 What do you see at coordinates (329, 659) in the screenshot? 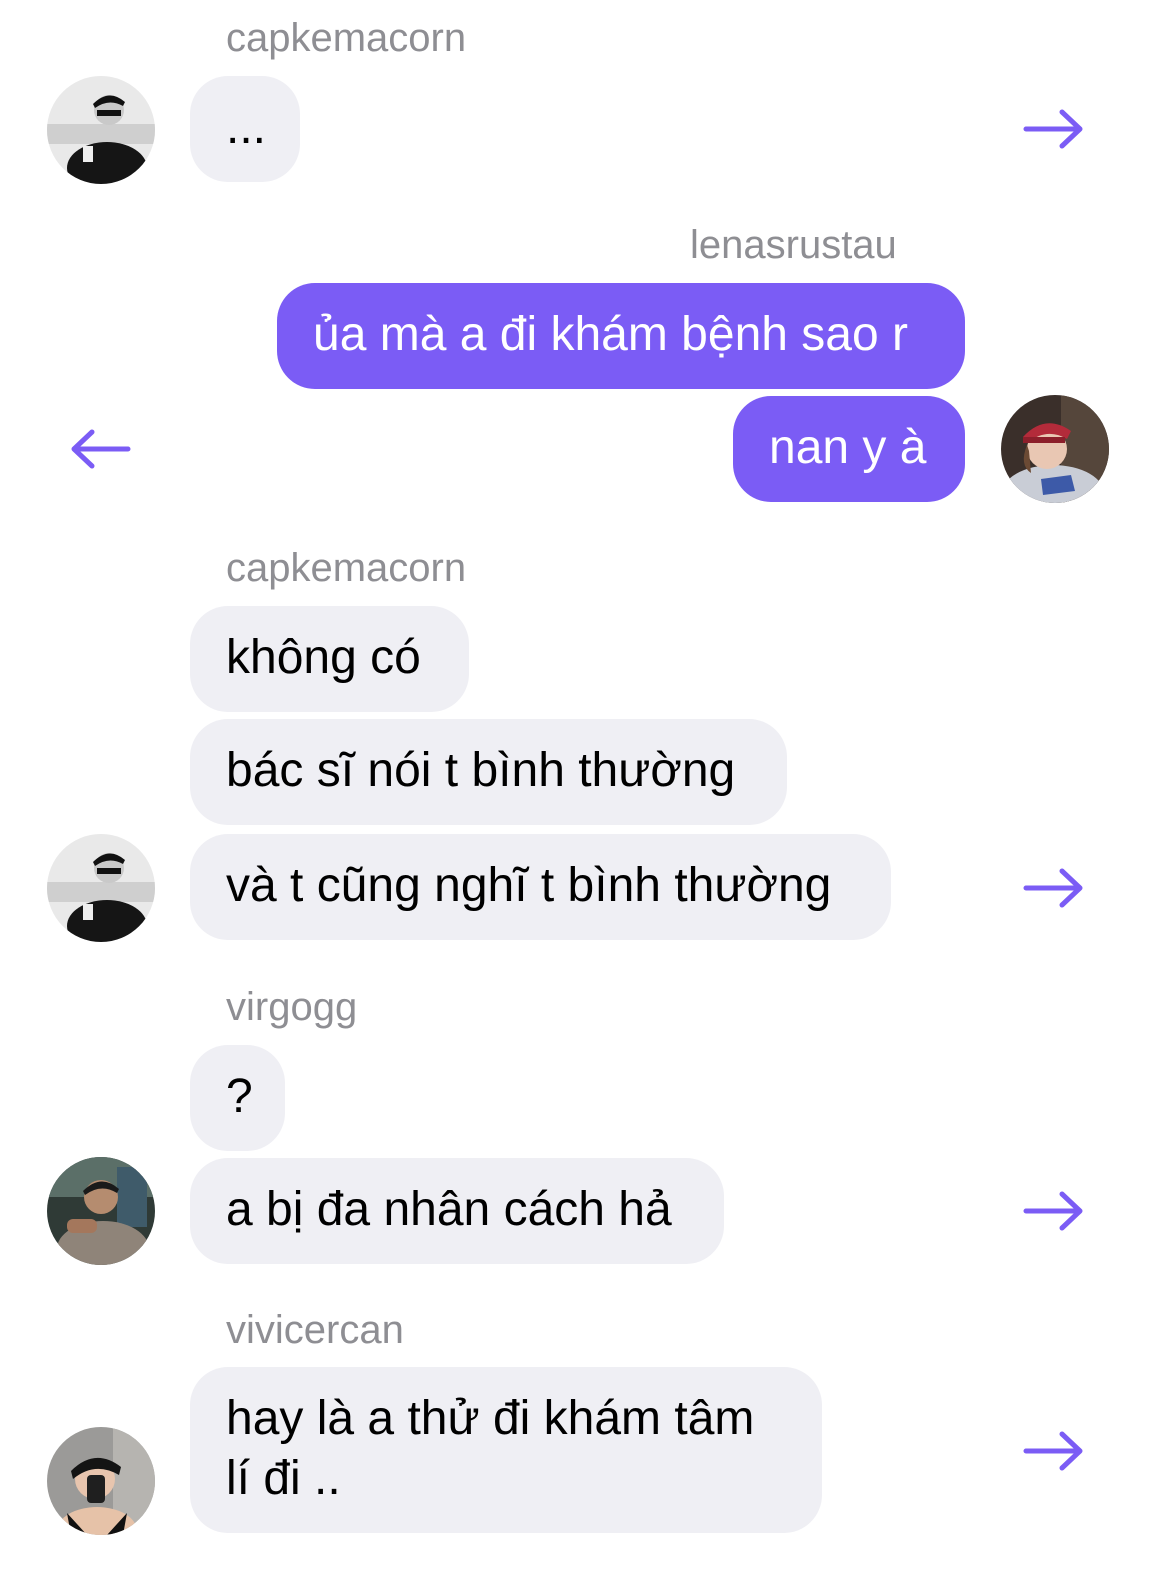
I see `message-bubble: không có` at bounding box center [329, 659].